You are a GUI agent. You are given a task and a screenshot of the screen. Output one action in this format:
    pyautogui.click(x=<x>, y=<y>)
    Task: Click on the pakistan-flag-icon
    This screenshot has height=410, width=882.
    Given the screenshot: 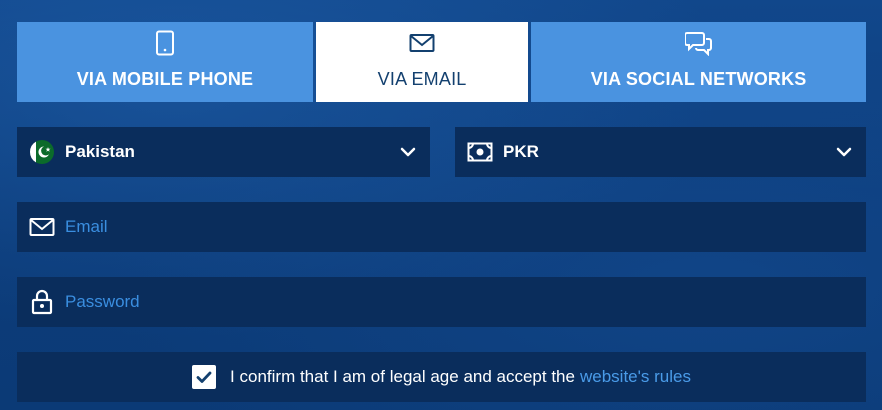 What is the action you would take?
    pyautogui.click(x=42, y=152)
    